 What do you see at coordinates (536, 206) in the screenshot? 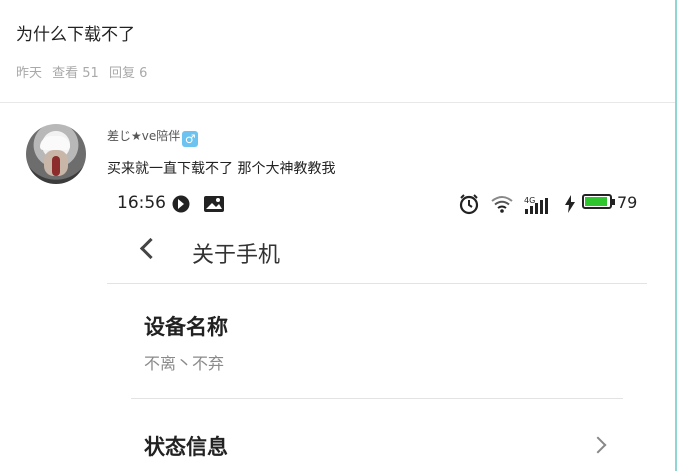
I see `cellular-signal-icon` at bounding box center [536, 206].